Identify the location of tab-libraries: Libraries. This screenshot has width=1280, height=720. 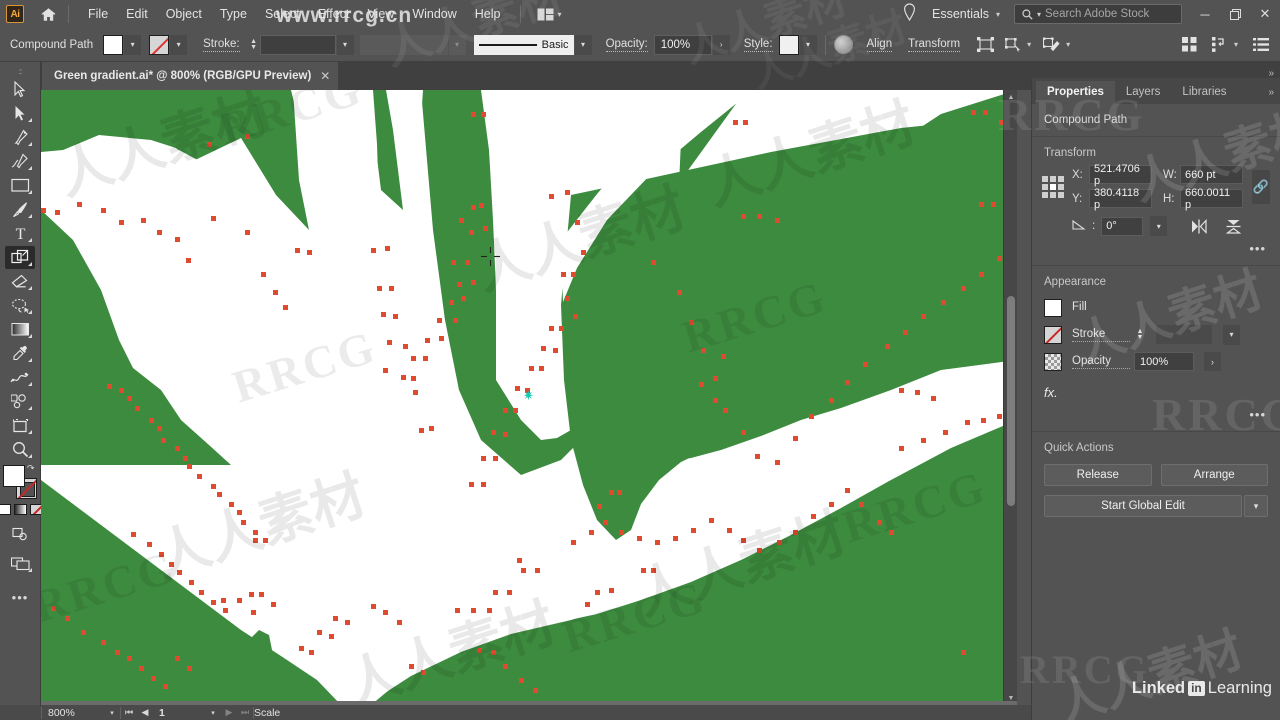
(1204, 92).